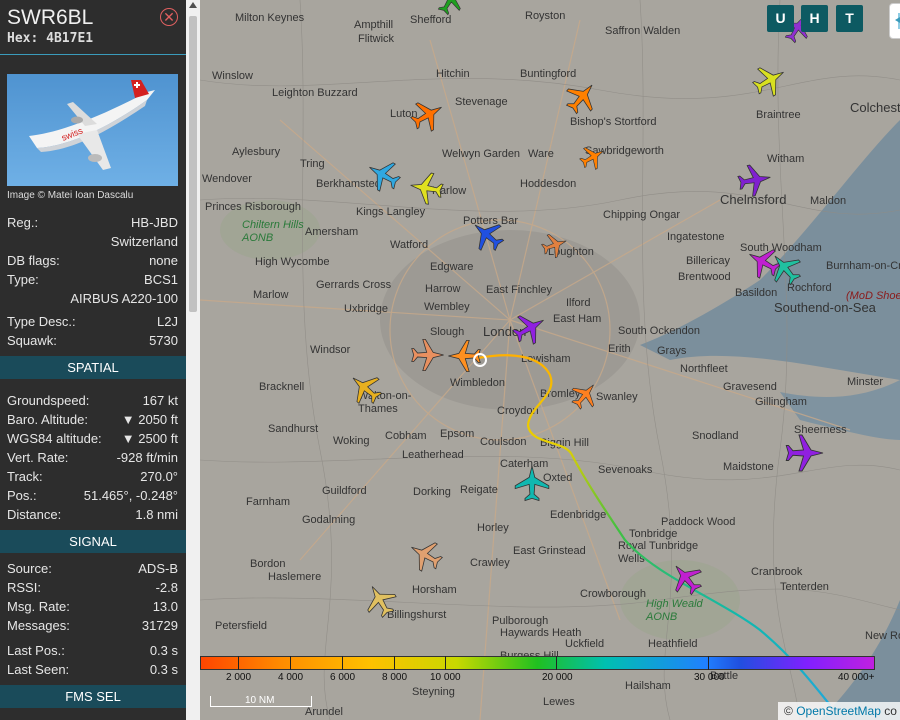 The height and width of the screenshot is (720, 900). Describe the element at coordinates (29, 568) in the screenshot. I see `signal-label: Source:` at that location.